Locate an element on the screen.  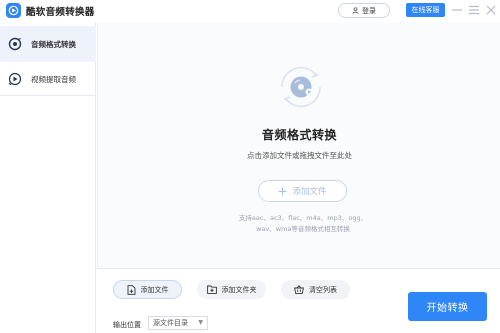
menu-icon is located at coordinates (474, 10).